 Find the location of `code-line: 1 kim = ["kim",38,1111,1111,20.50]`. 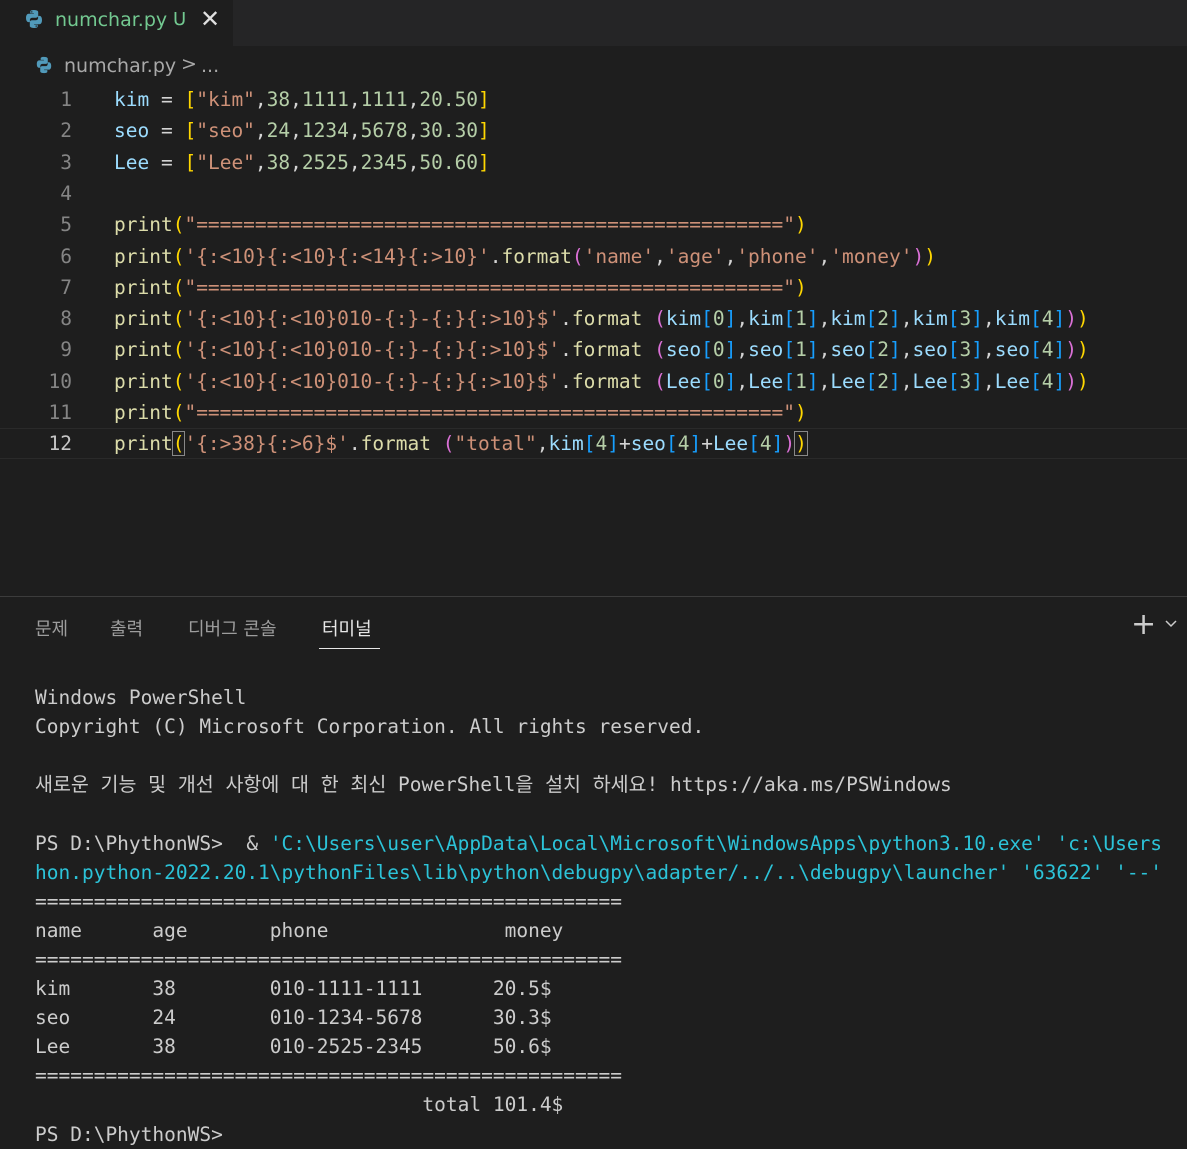

code-line: 1 kim = ["kim",38,1111,1111,20.50] is located at coordinates (593, 99).